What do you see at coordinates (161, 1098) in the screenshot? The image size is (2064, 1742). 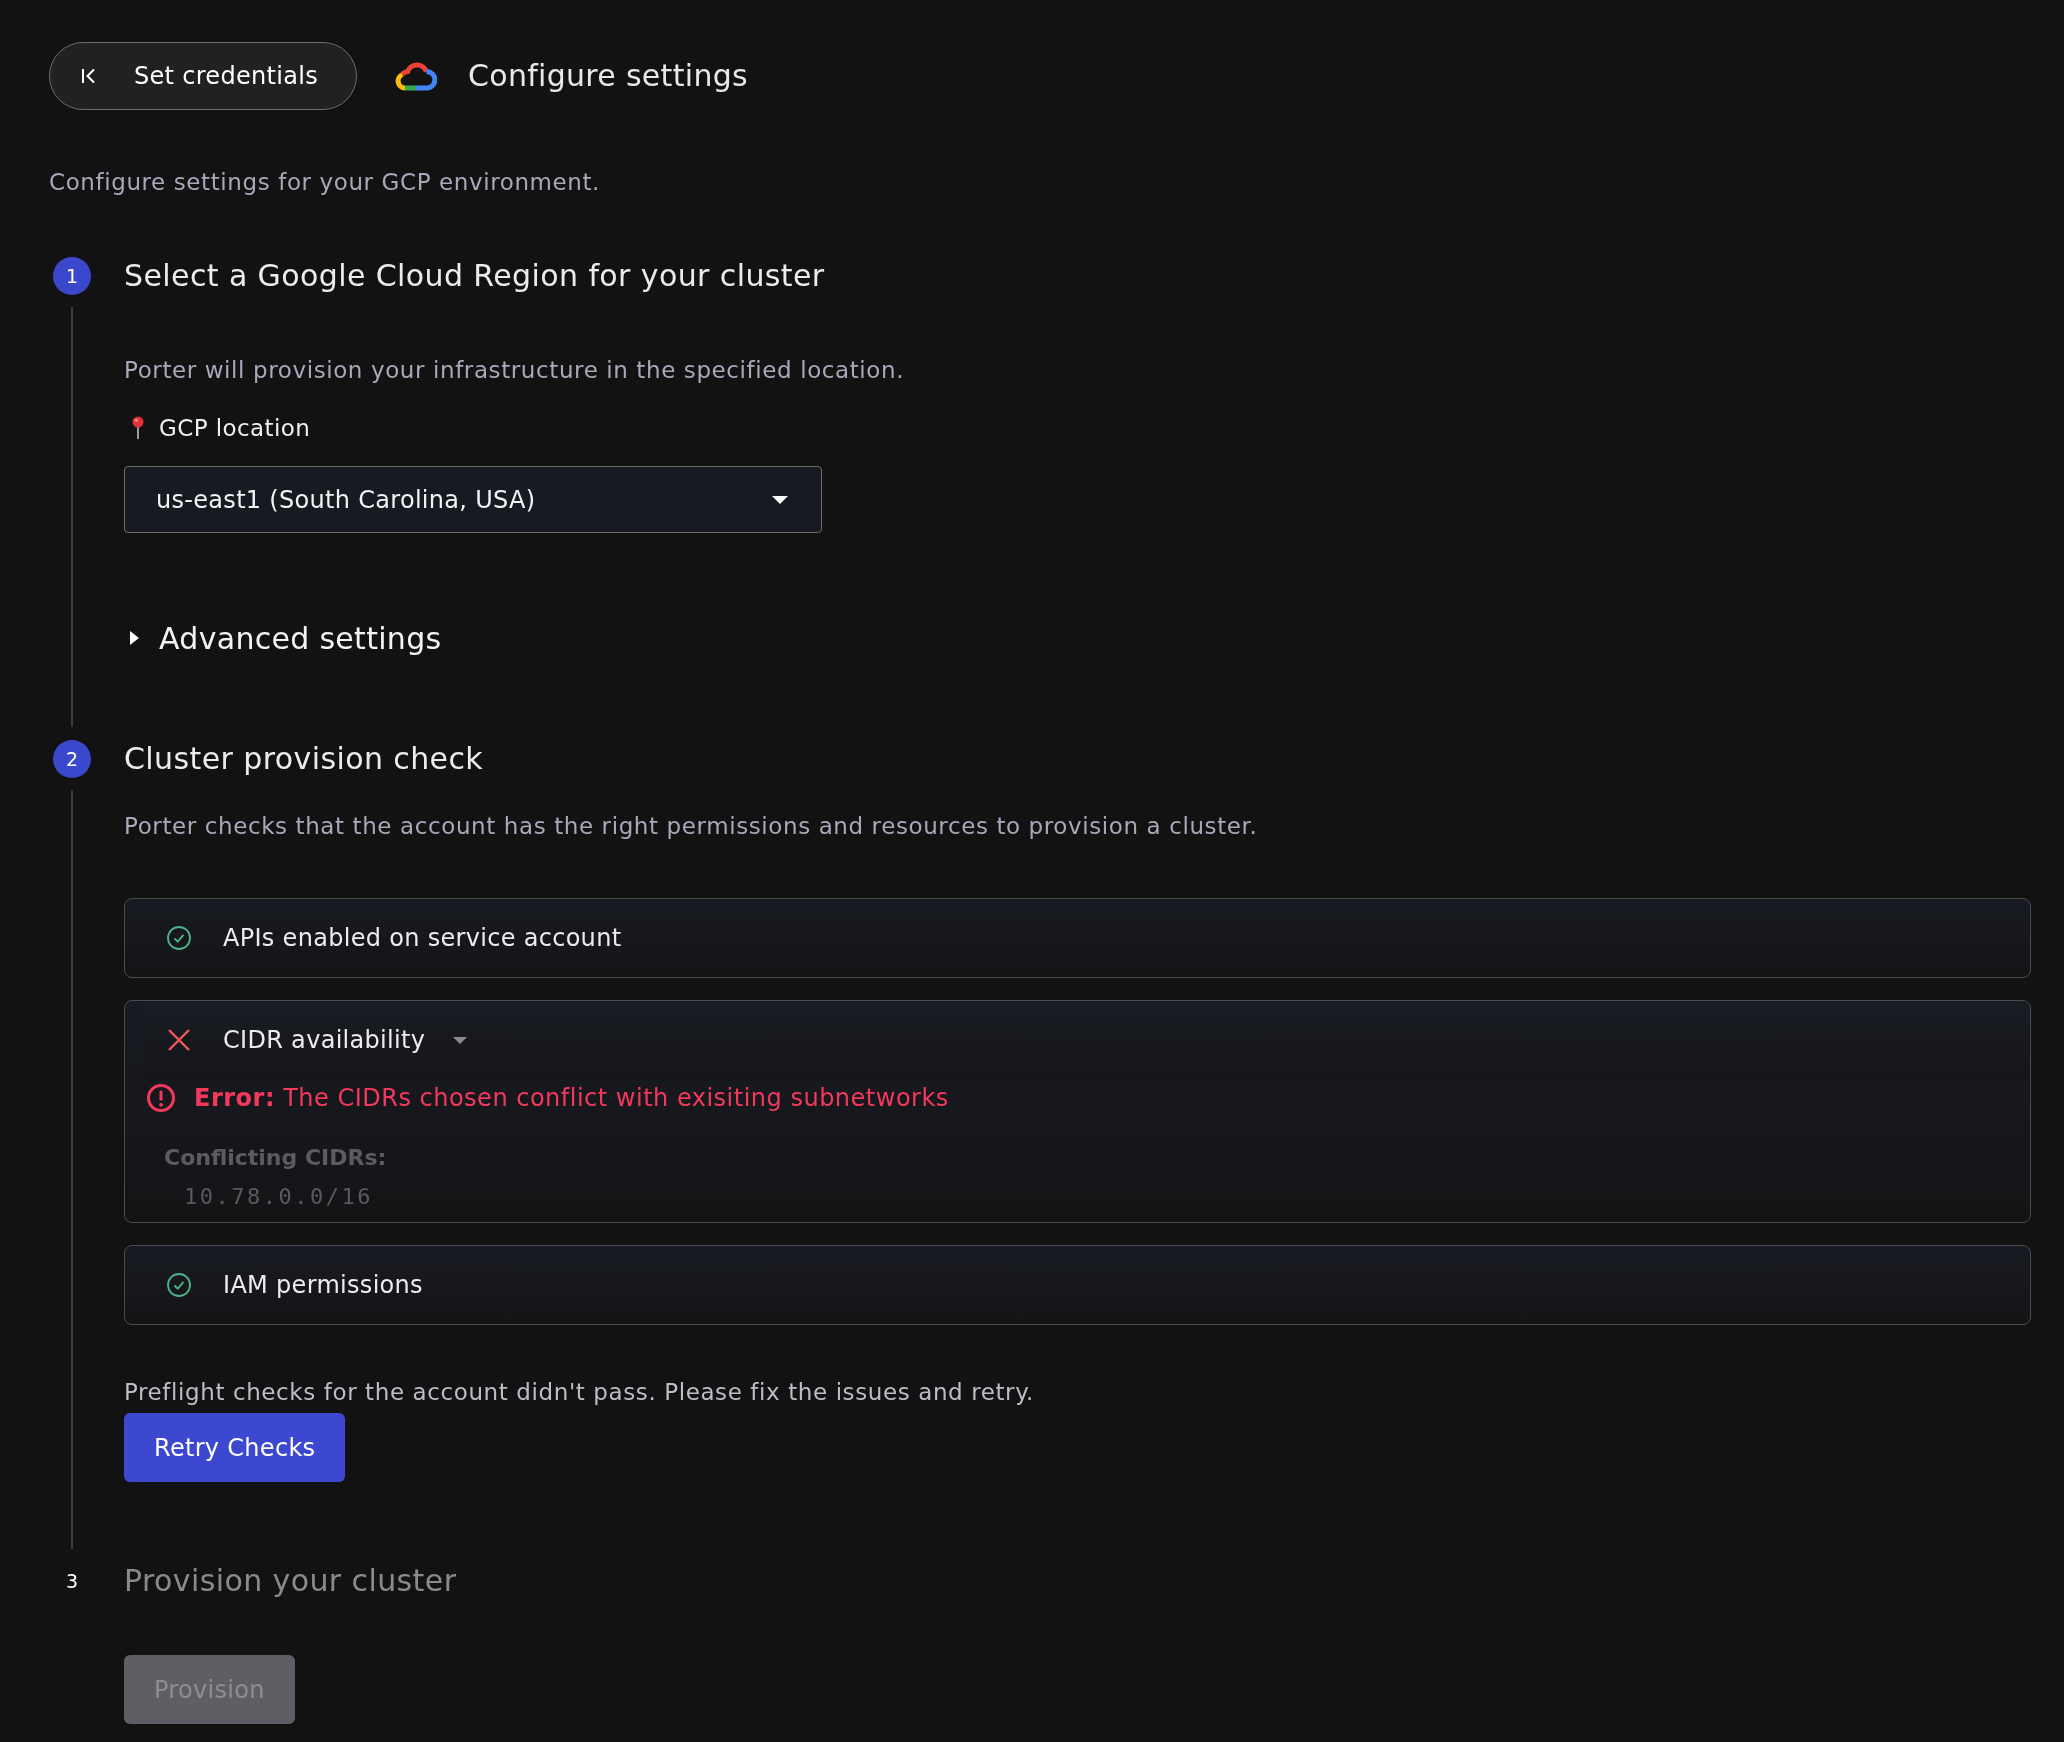 I see `error-icon` at bounding box center [161, 1098].